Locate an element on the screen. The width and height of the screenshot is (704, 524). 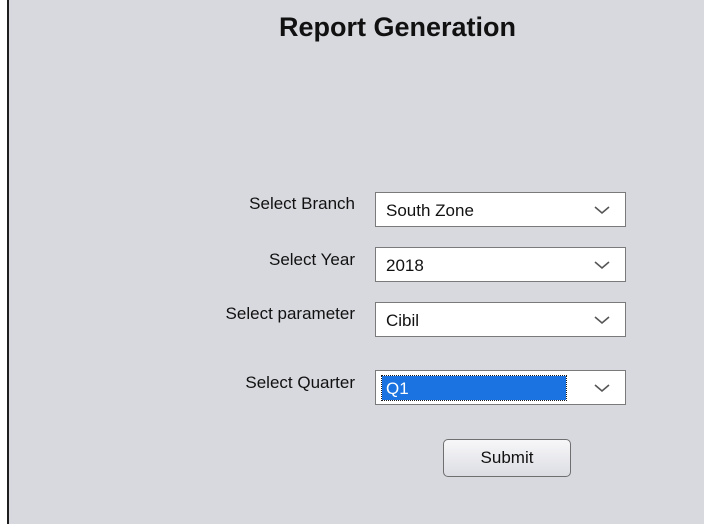
quarter-selected-value: Q1 is located at coordinates (397, 388).